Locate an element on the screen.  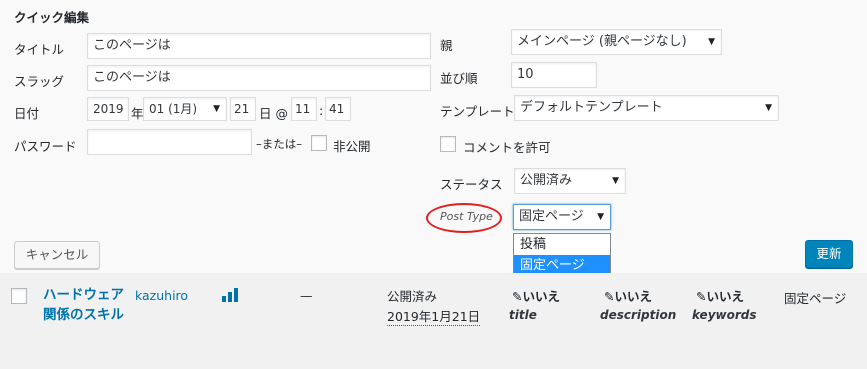
order-label: 並び順 is located at coordinates (459, 78).